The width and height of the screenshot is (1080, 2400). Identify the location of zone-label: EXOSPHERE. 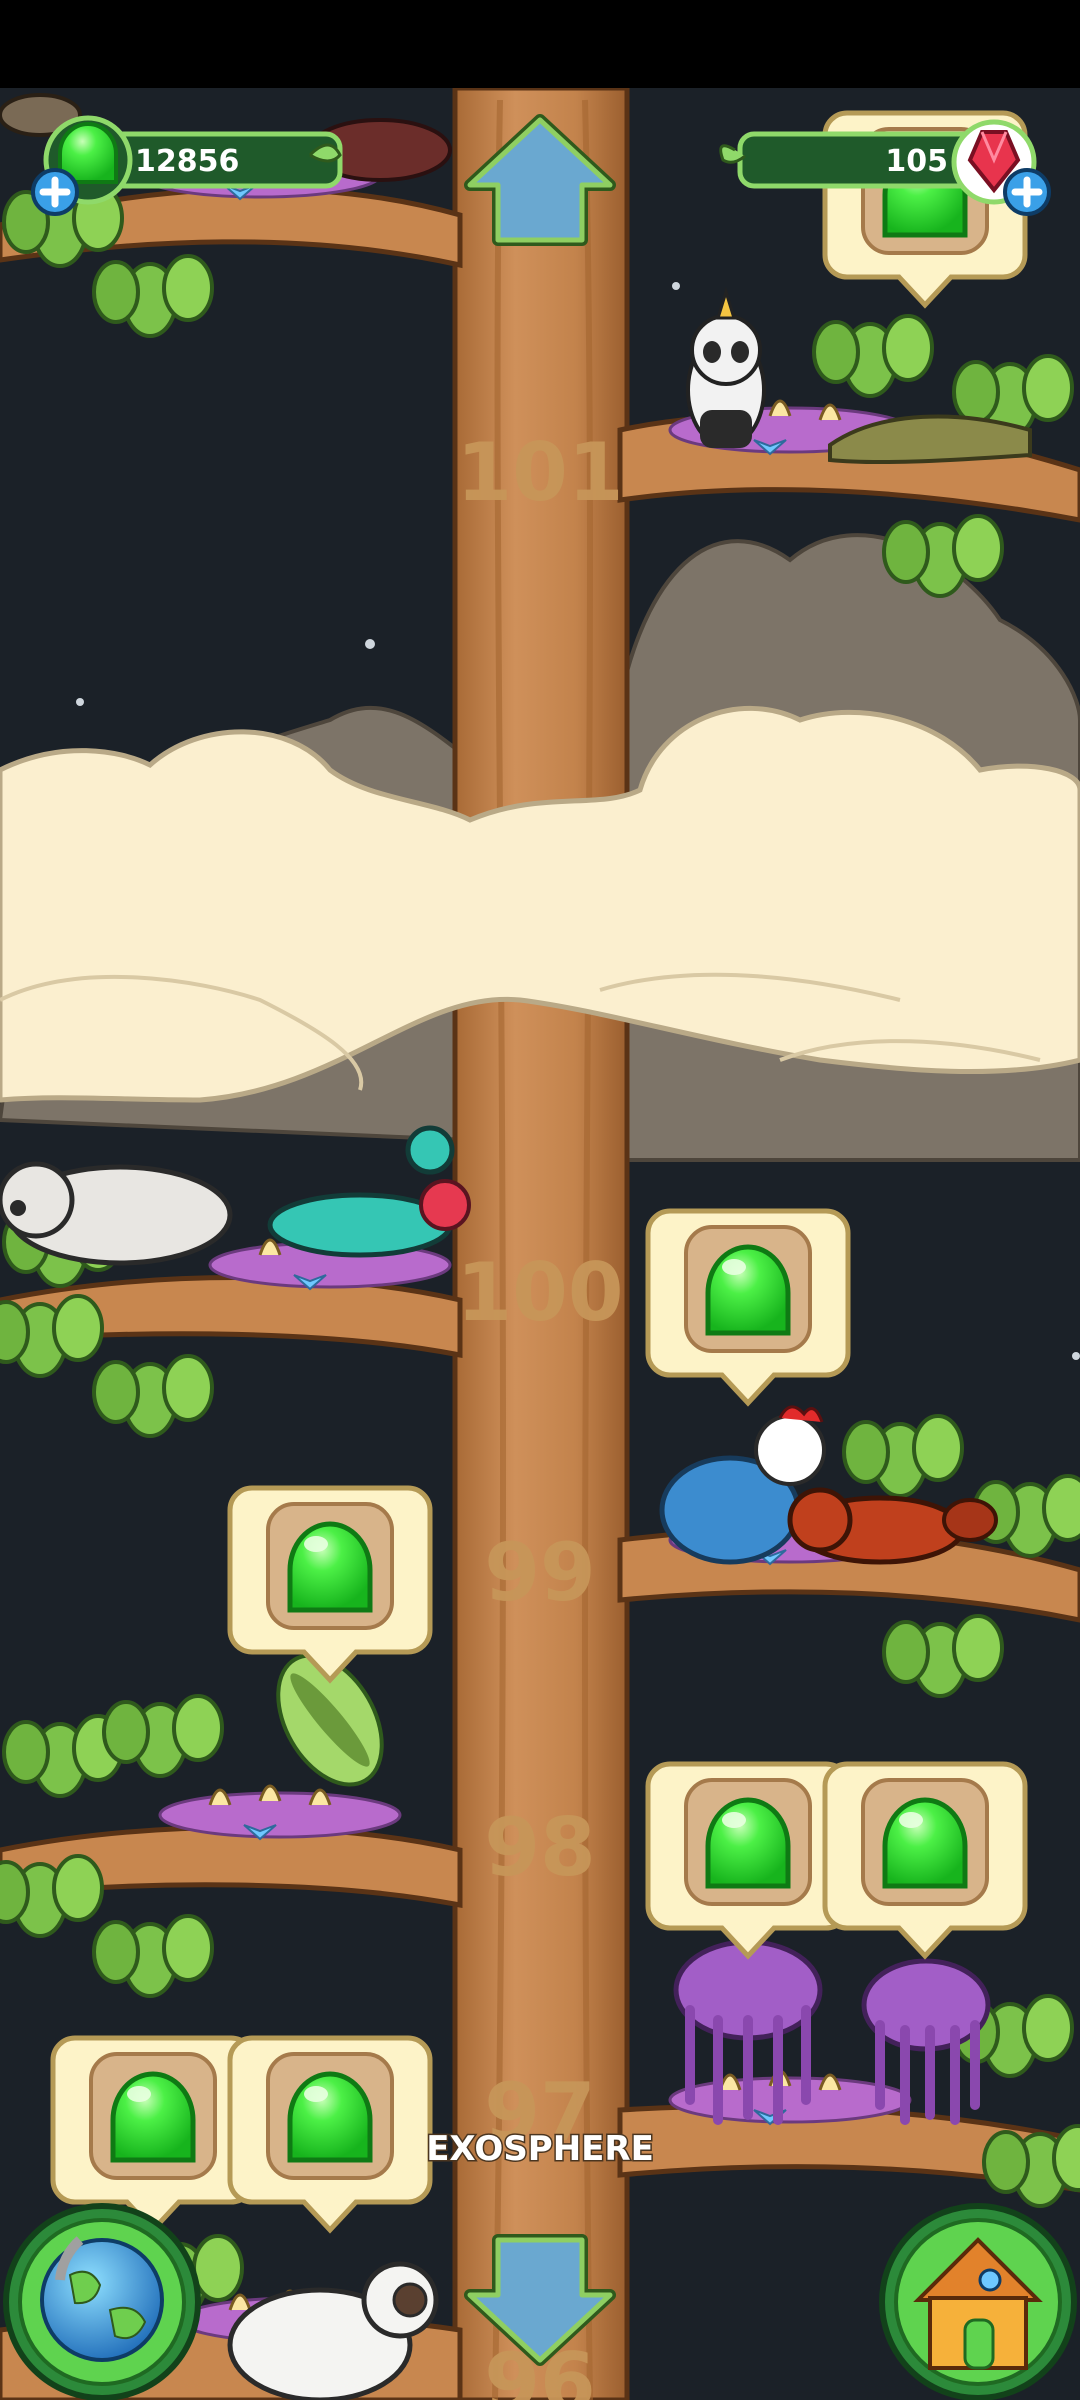
(540, 2149).